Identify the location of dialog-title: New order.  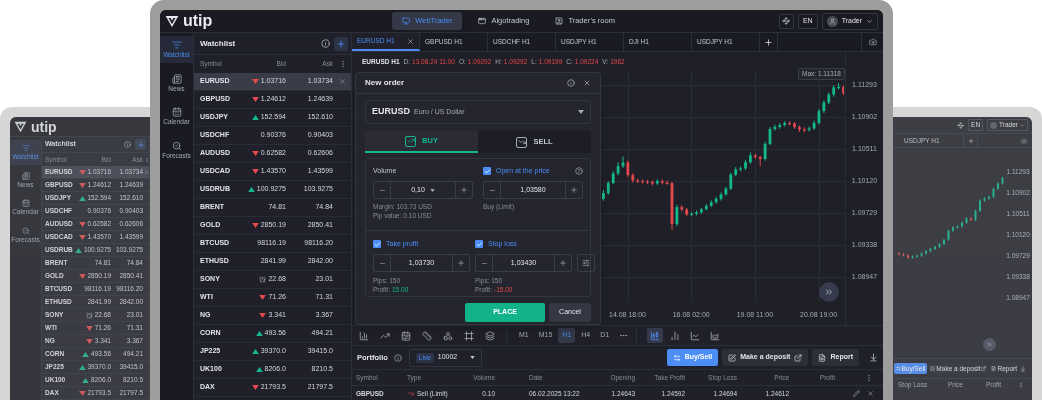
(385, 83).